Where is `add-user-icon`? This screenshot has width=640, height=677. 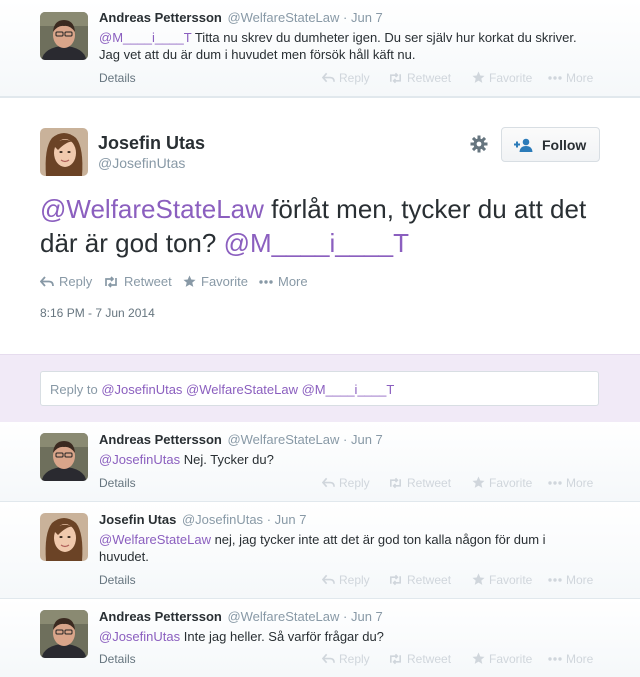 add-user-icon is located at coordinates (523, 145).